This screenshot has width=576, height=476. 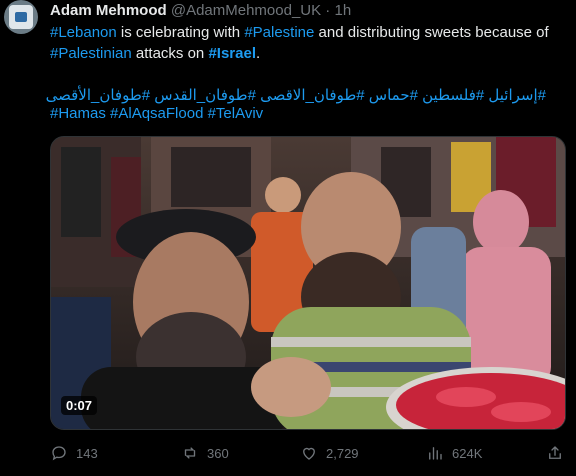 I want to click on hashtag-israel: #Israel, so click(x=232, y=53).